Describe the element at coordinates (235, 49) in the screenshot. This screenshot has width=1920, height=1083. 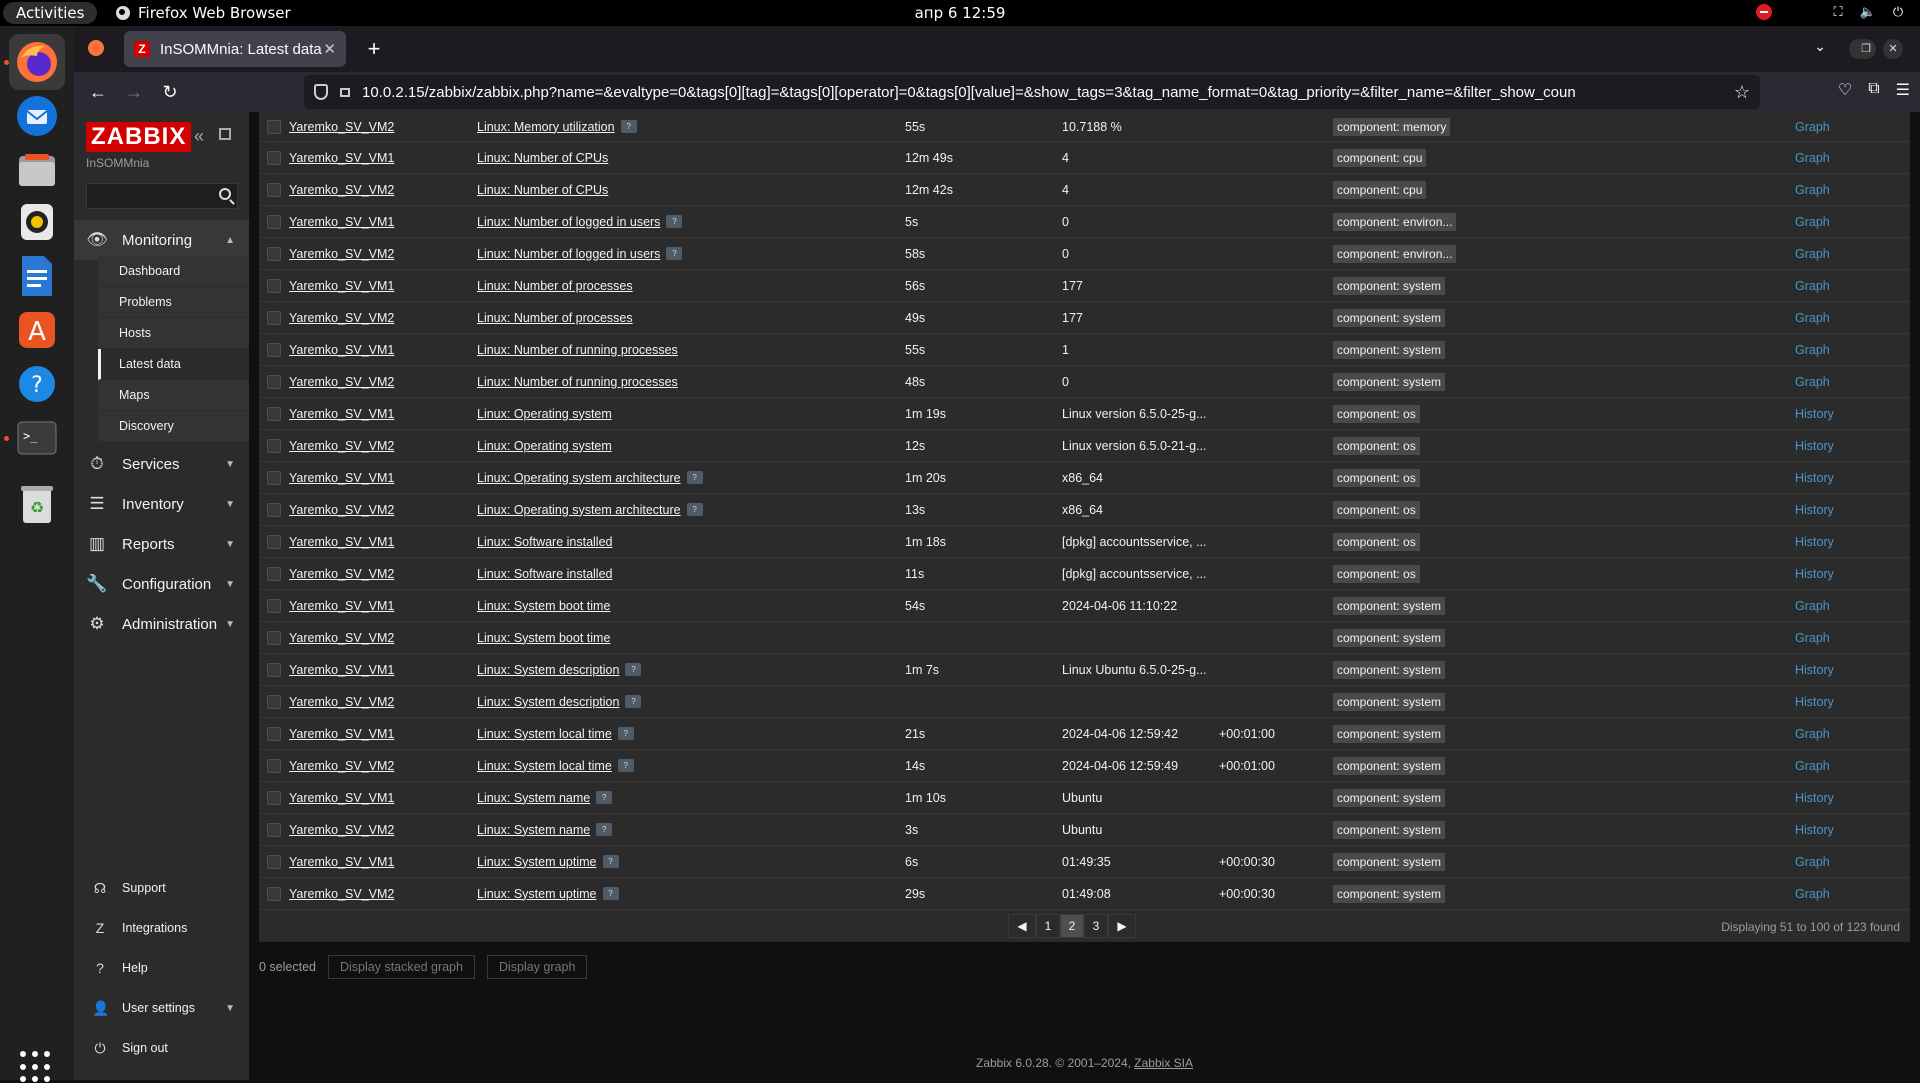
I see `browser-tab-active: Z InSOMMnia: Latest data ✕` at that location.